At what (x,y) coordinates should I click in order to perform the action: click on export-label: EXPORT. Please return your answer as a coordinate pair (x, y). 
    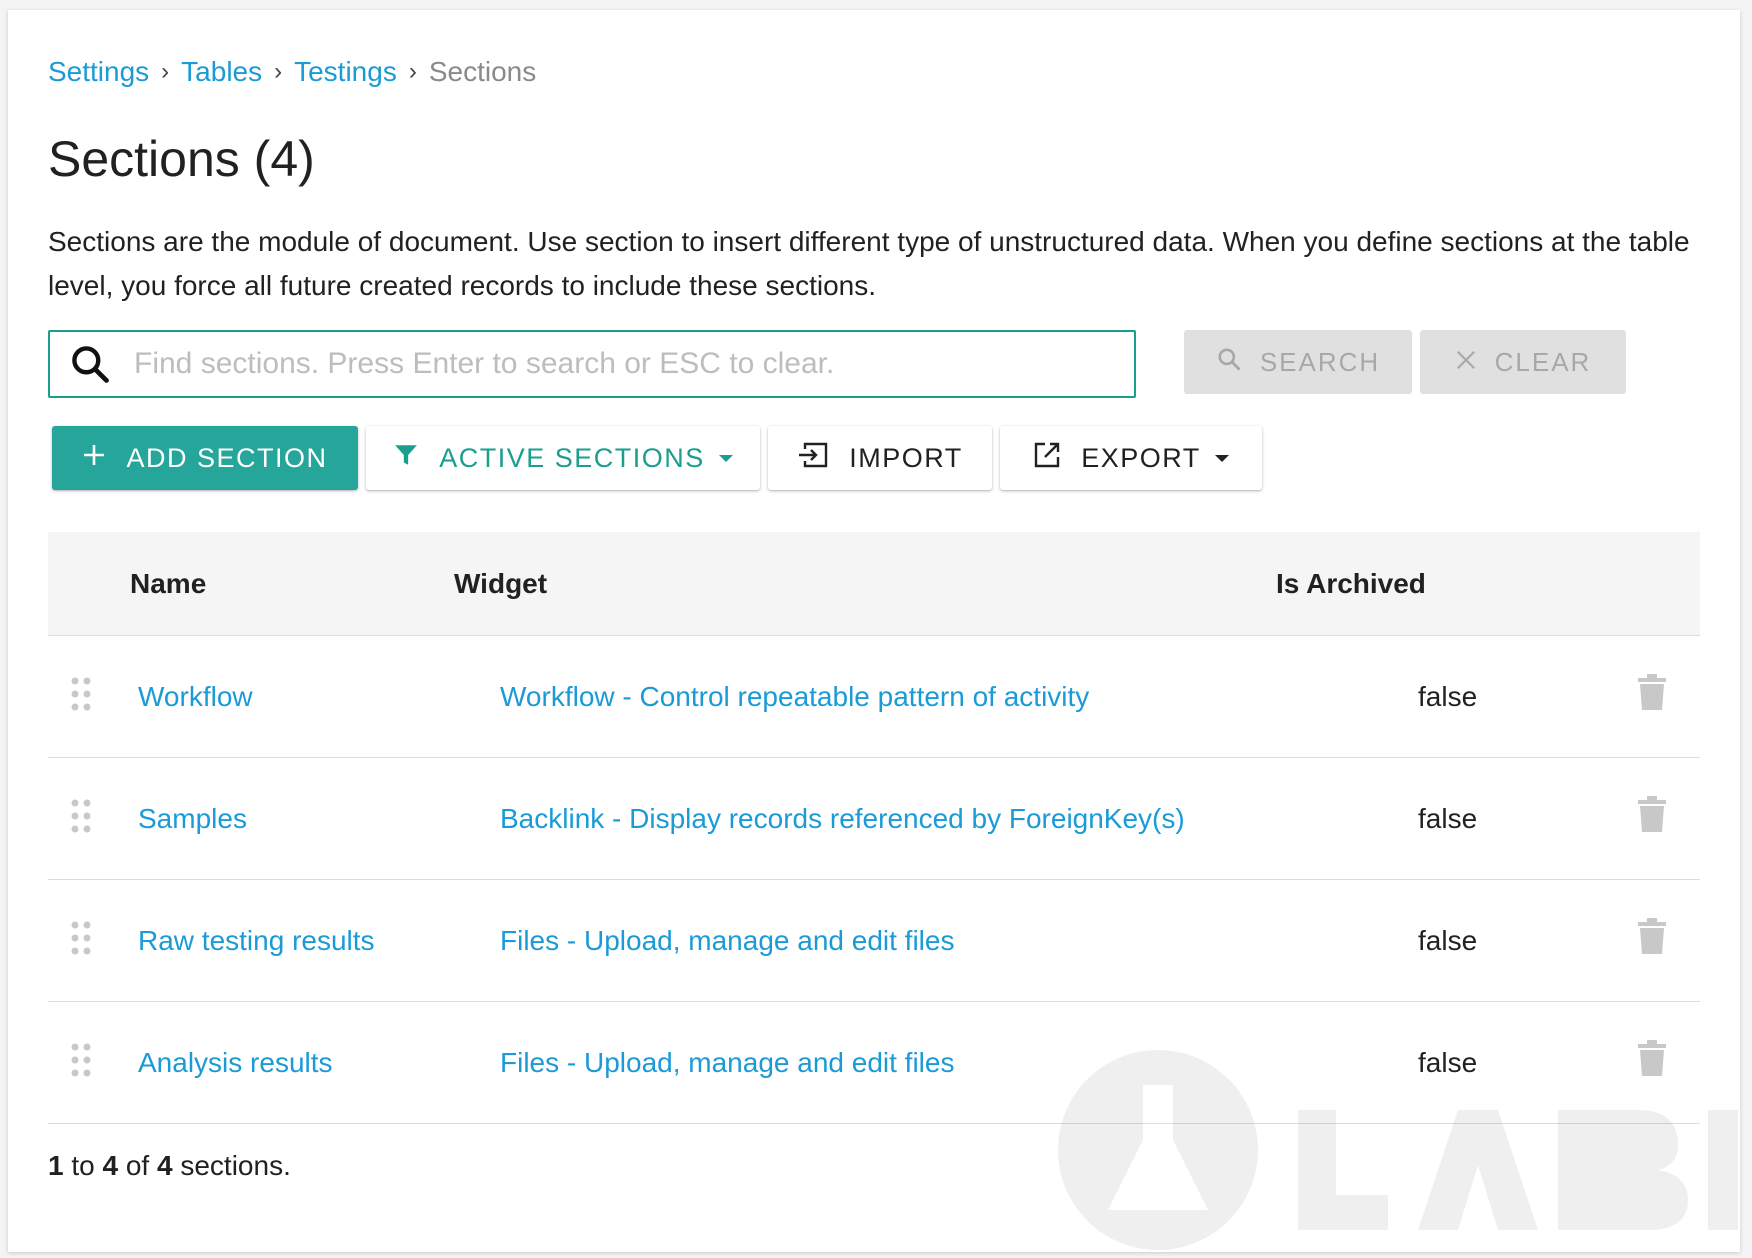
    Looking at the image, I should click on (1141, 457).